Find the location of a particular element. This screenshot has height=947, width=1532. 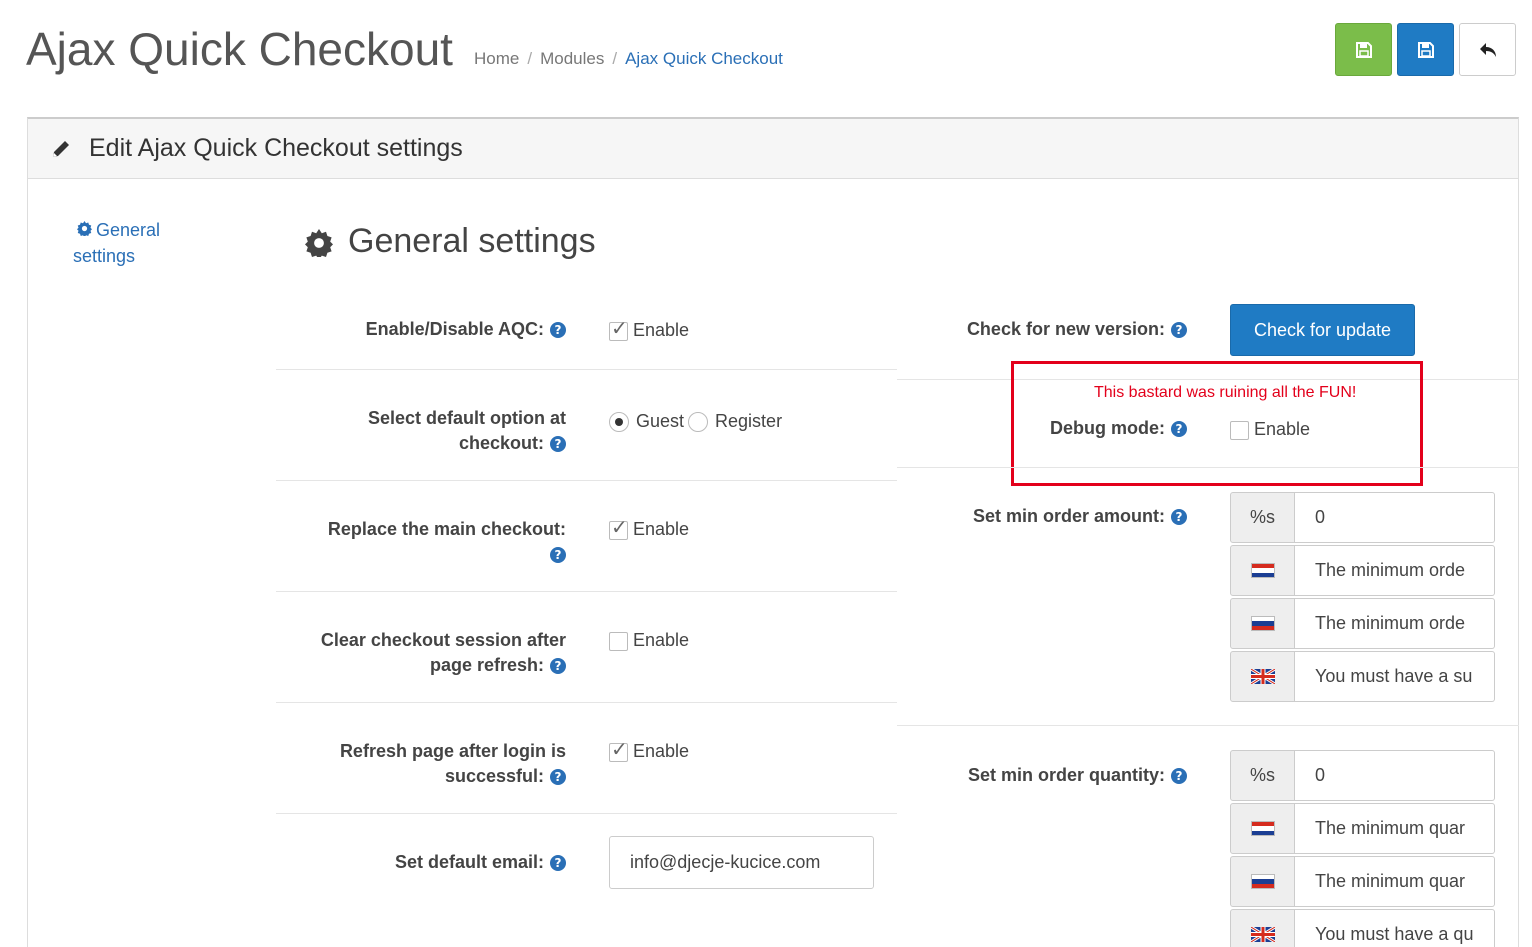

min-quantity-translation-hr: The minimum quar is located at coordinates (1362, 828).